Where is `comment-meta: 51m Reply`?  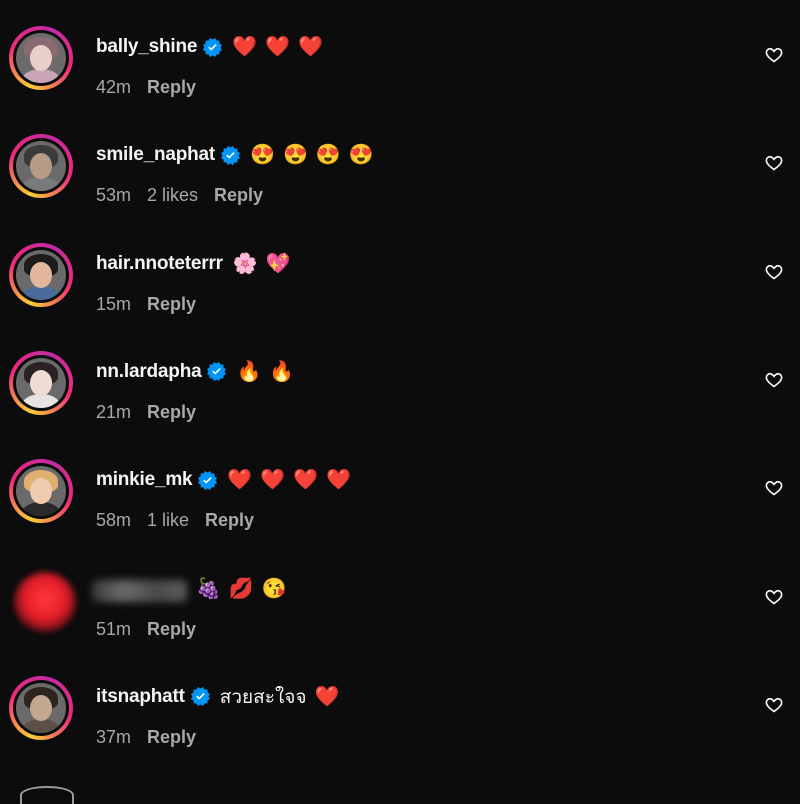 comment-meta: 51m Reply is located at coordinates (154, 629).